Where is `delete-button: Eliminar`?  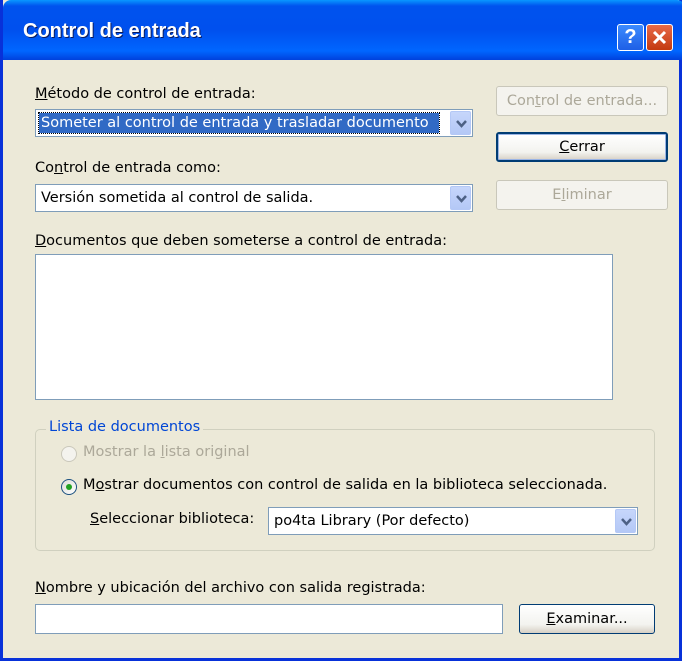
delete-button: Eliminar is located at coordinates (582, 195).